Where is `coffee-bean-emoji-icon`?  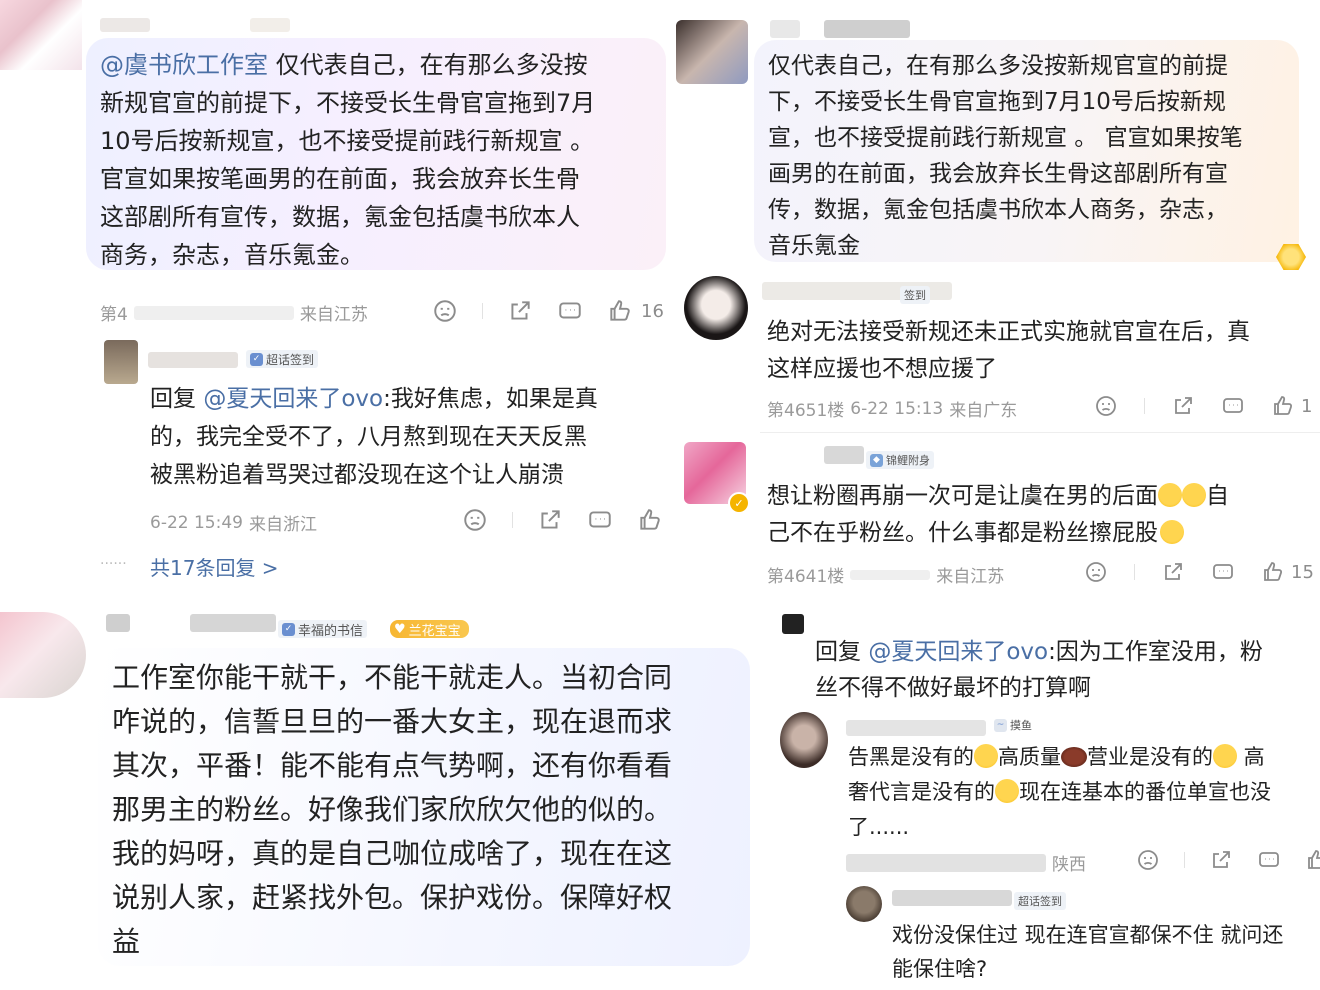
coffee-bean-emoji-icon is located at coordinates (1074, 757).